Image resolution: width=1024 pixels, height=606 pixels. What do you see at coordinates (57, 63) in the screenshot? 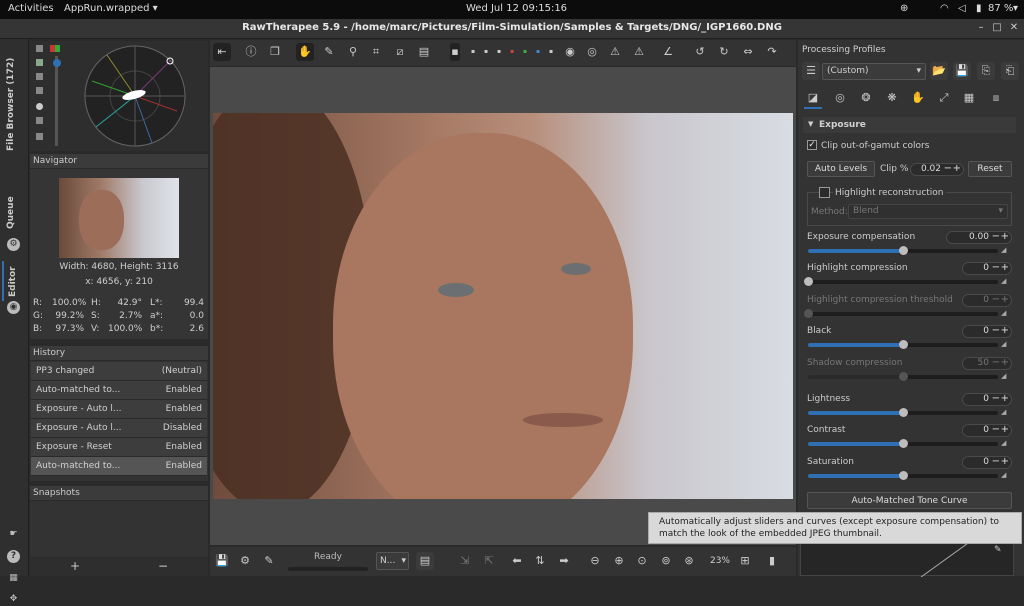
I see `scope-brightness-knob` at bounding box center [57, 63].